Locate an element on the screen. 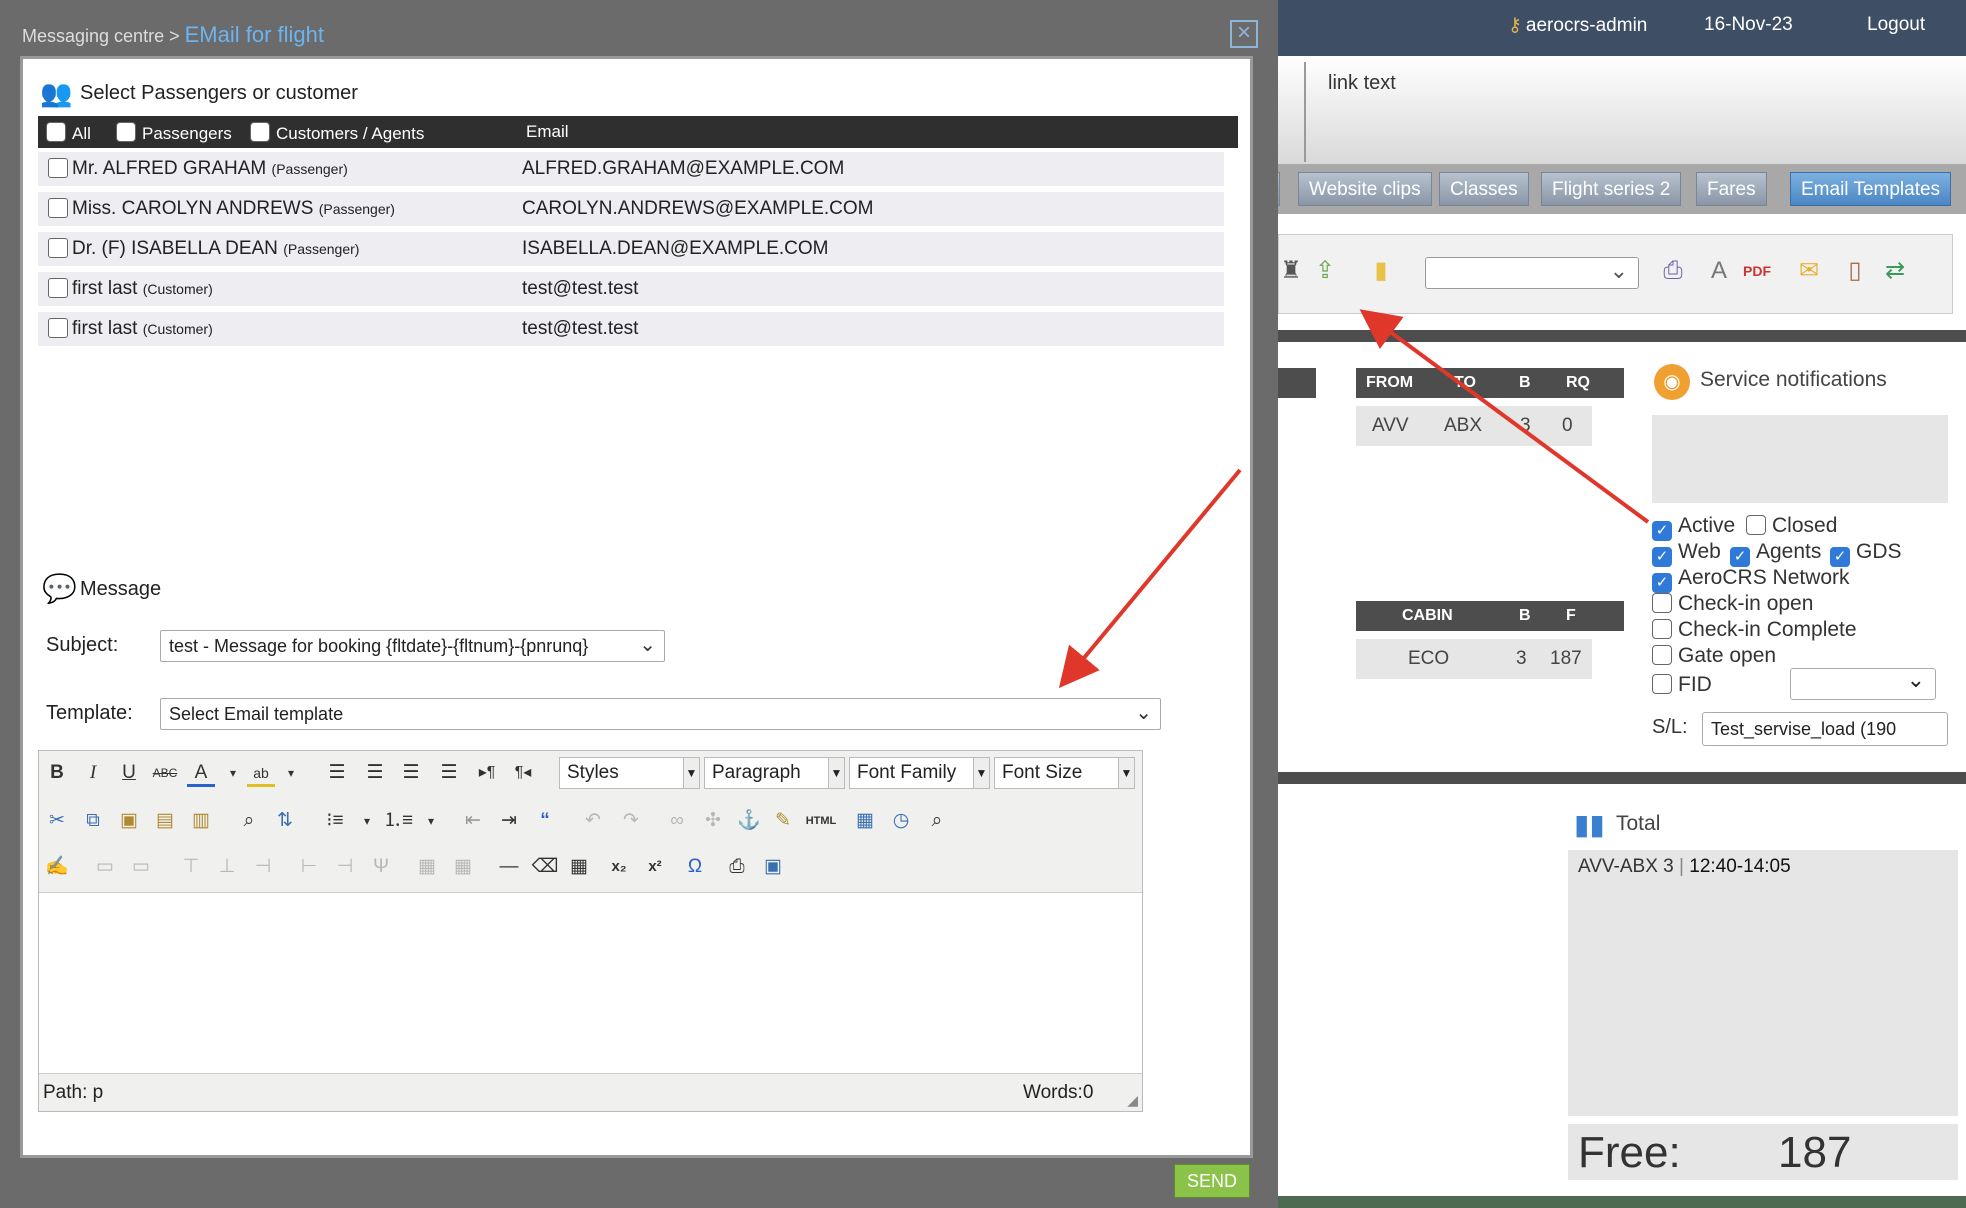 The image size is (1966, 1208). insert-row-before-icon: ⊤ is located at coordinates (191, 867).